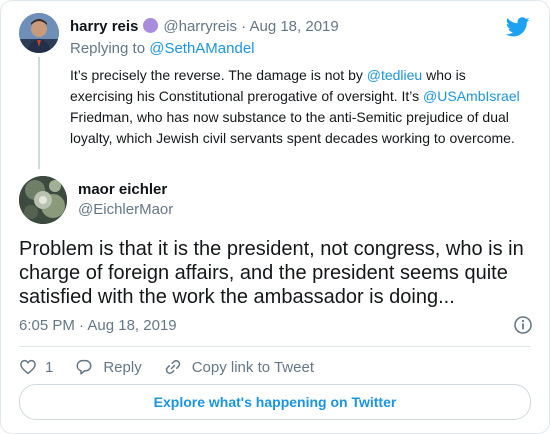 This screenshot has height=434, width=550. What do you see at coordinates (471, 96) in the screenshot?
I see `mention-link: @USAmbIsrael` at bounding box center [471, 96].